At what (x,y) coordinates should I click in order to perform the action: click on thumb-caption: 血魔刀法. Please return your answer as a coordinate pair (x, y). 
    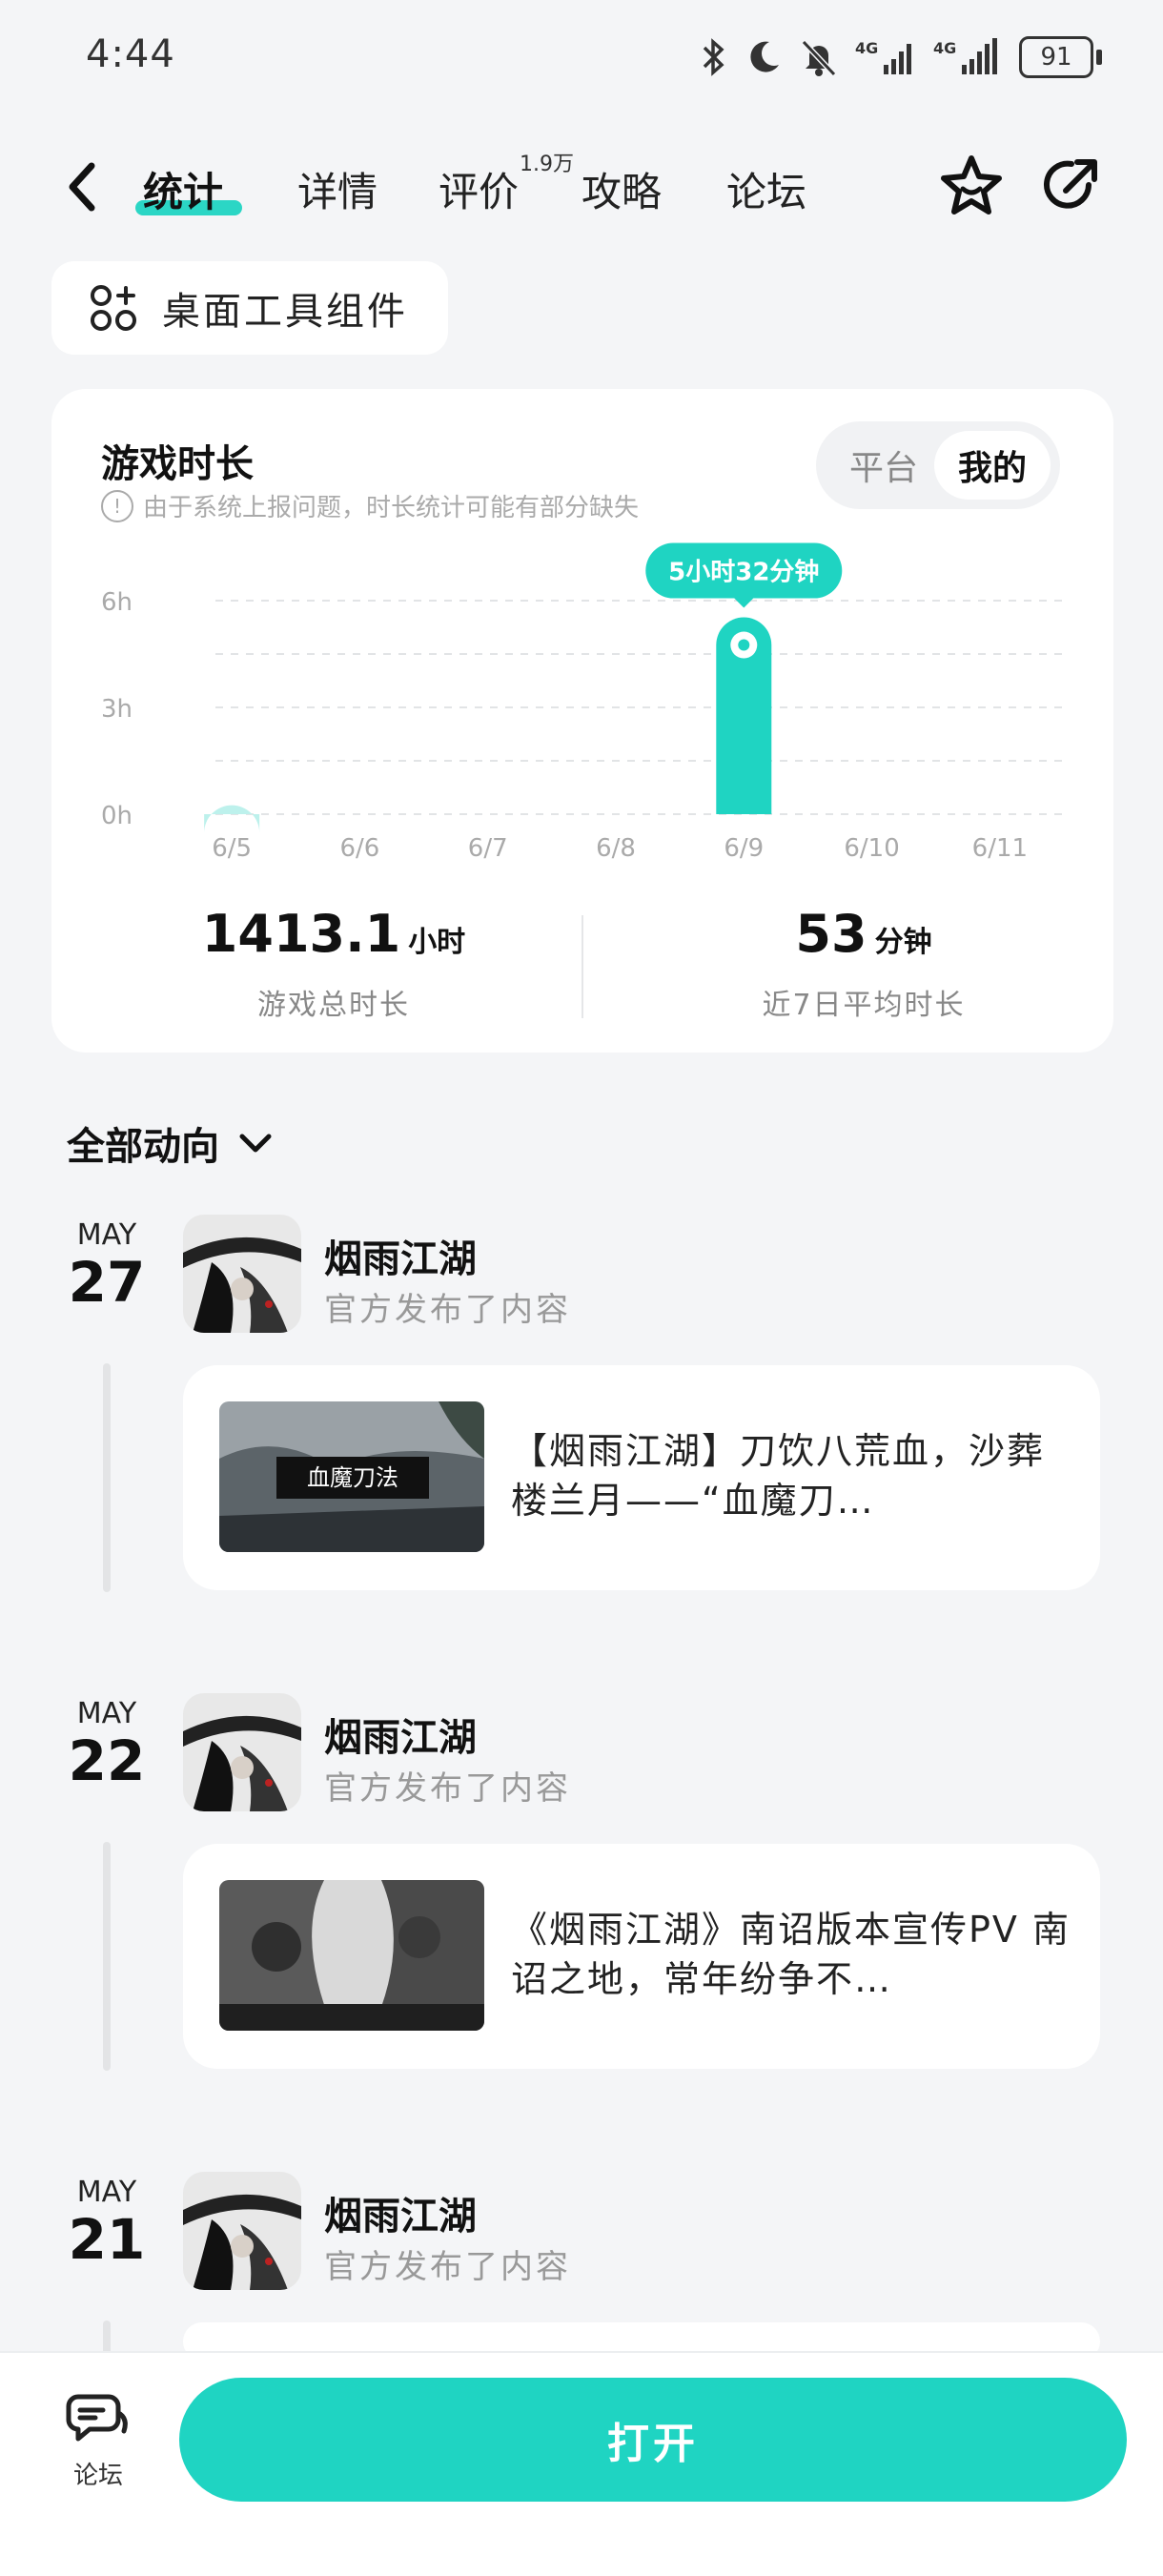
    Looking at the image, I should click on (352, 1477).